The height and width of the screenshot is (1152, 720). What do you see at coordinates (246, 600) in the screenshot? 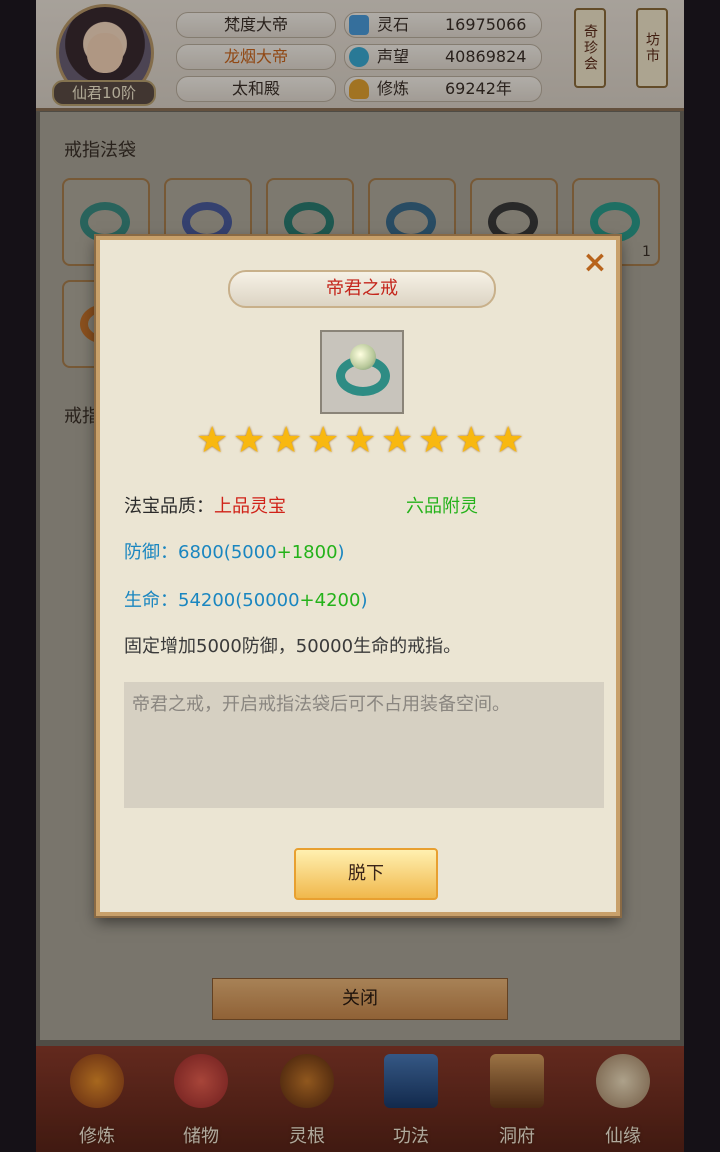
I see `life-row: 生命：54200(50000+4200)` at bounding box center [246, 600].